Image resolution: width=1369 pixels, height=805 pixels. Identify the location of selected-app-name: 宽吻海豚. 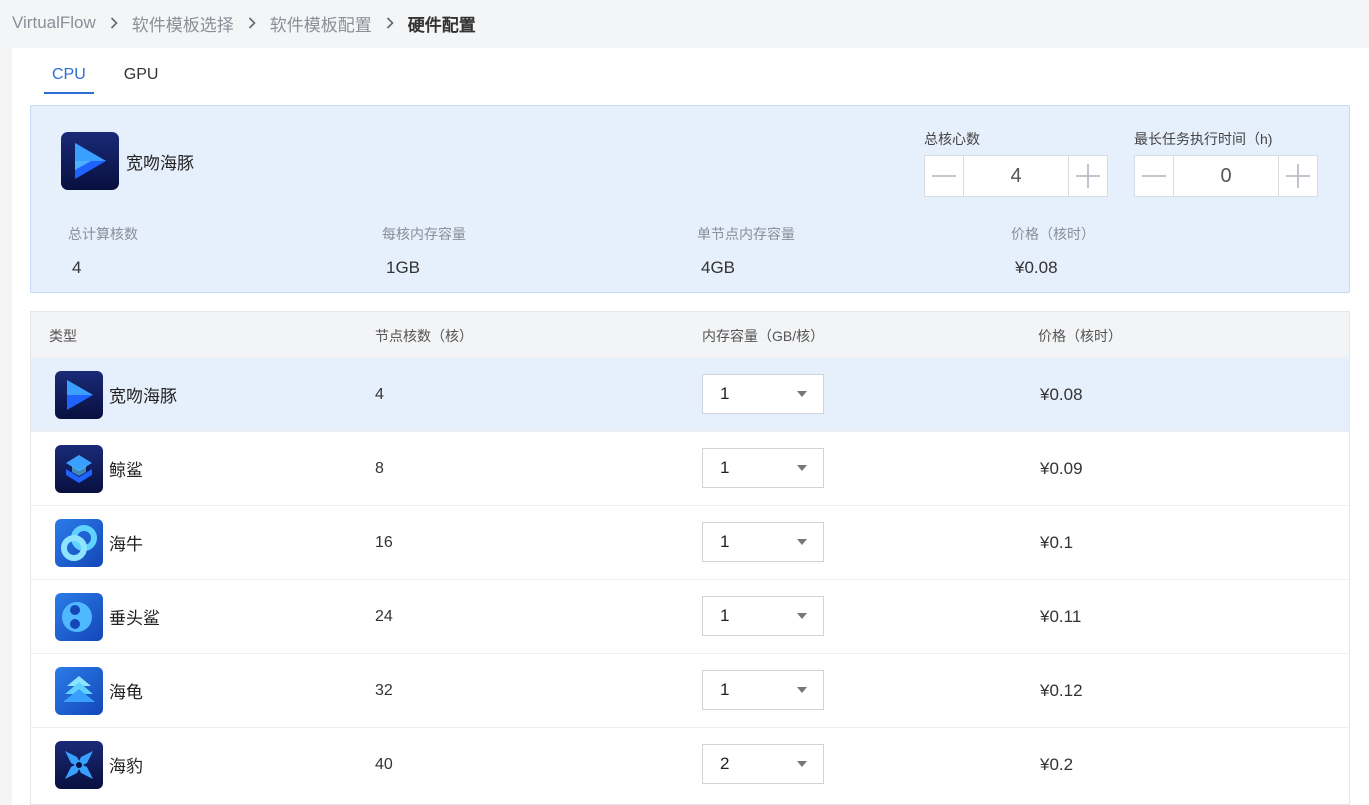
(160, 163).